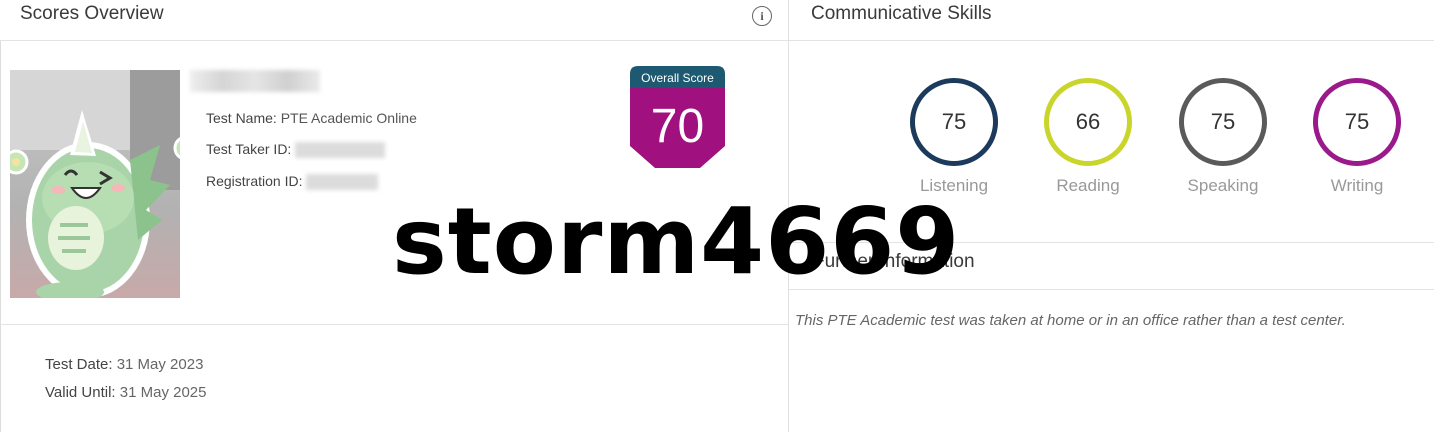 The width and height of the screenshot is (1434, 432). I want to click on skill-reading: 66 Reading, so click(1088, 137).